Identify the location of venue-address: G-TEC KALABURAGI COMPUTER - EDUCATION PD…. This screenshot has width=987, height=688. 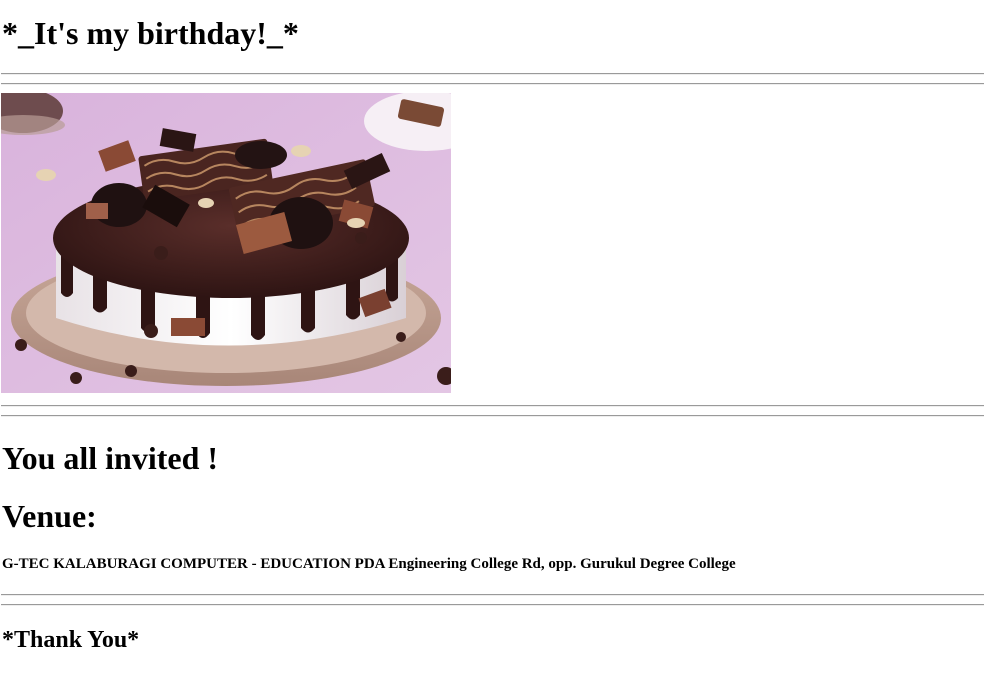
(369, 564).